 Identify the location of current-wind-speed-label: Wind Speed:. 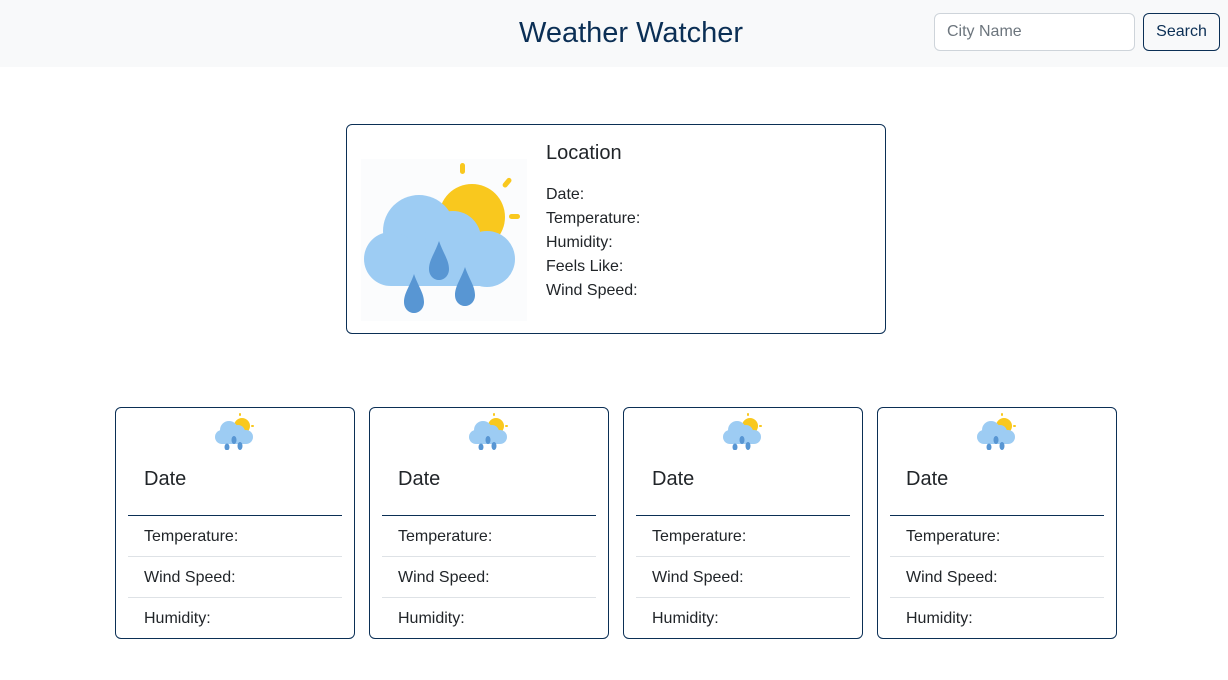
(592, 290).